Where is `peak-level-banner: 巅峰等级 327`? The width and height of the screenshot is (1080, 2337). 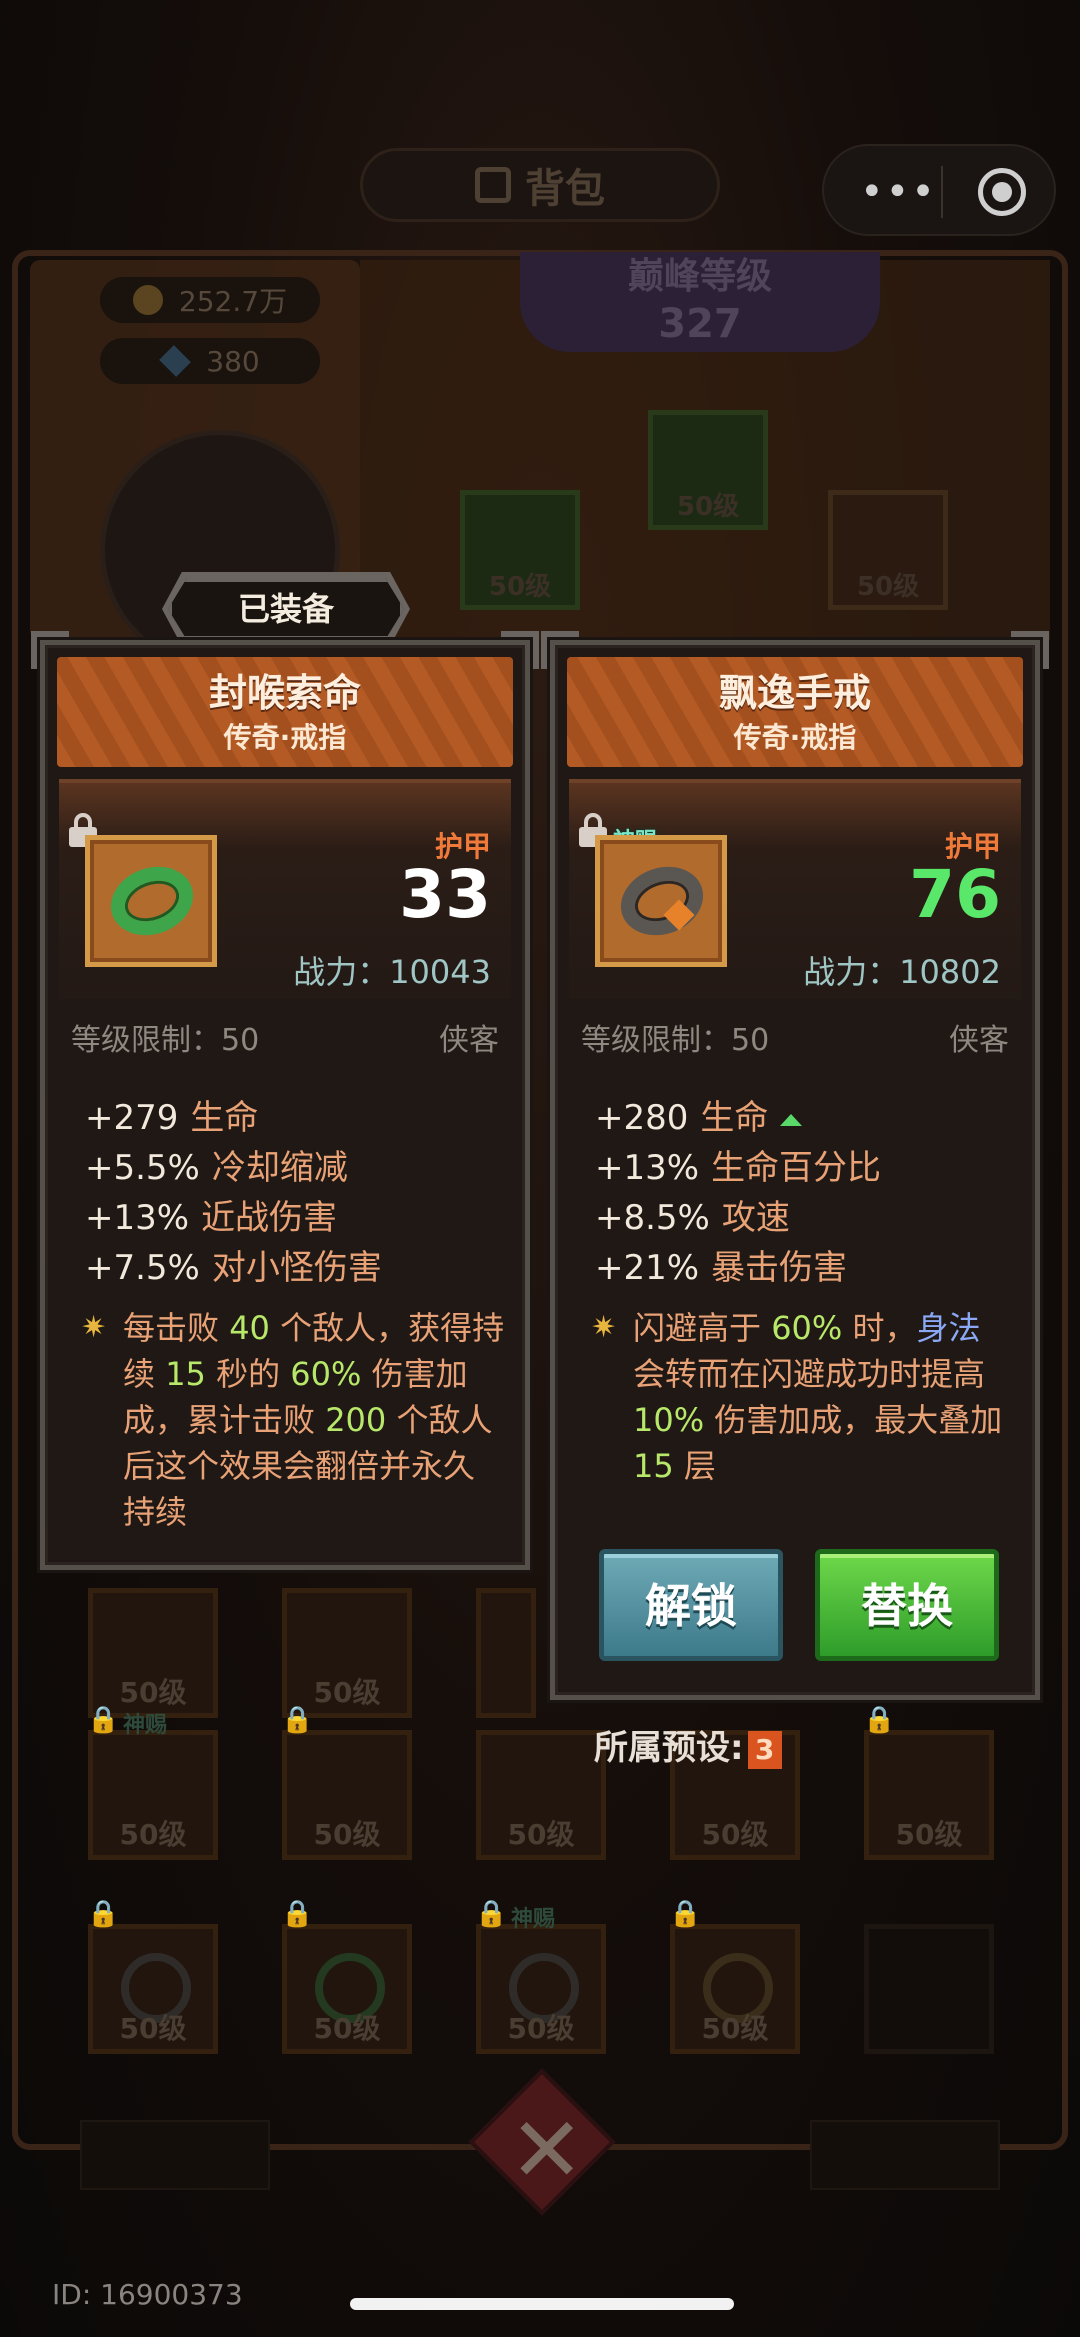
peak-level-banner: 巅峰等级 327 is located at coordinates (700, 302).